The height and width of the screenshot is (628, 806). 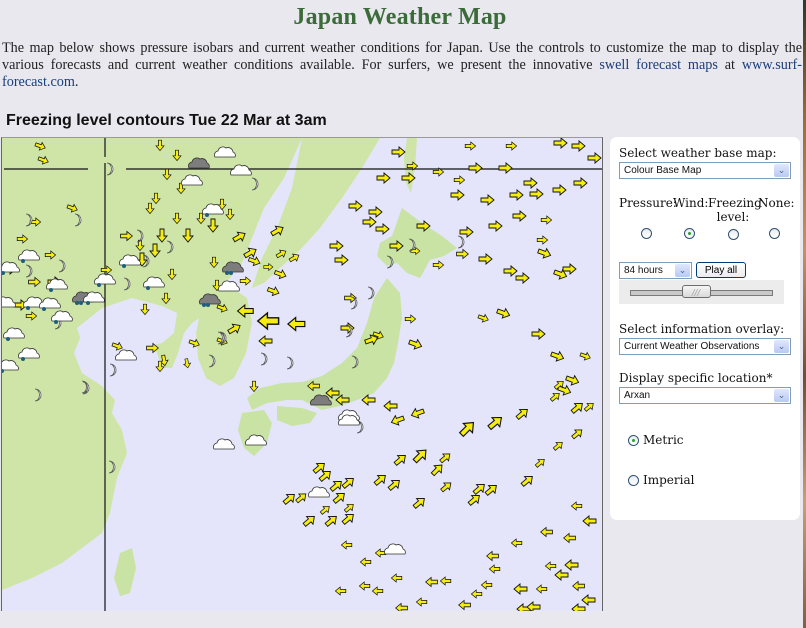 I want to click on radio-metric, so click(x=633, y=440).